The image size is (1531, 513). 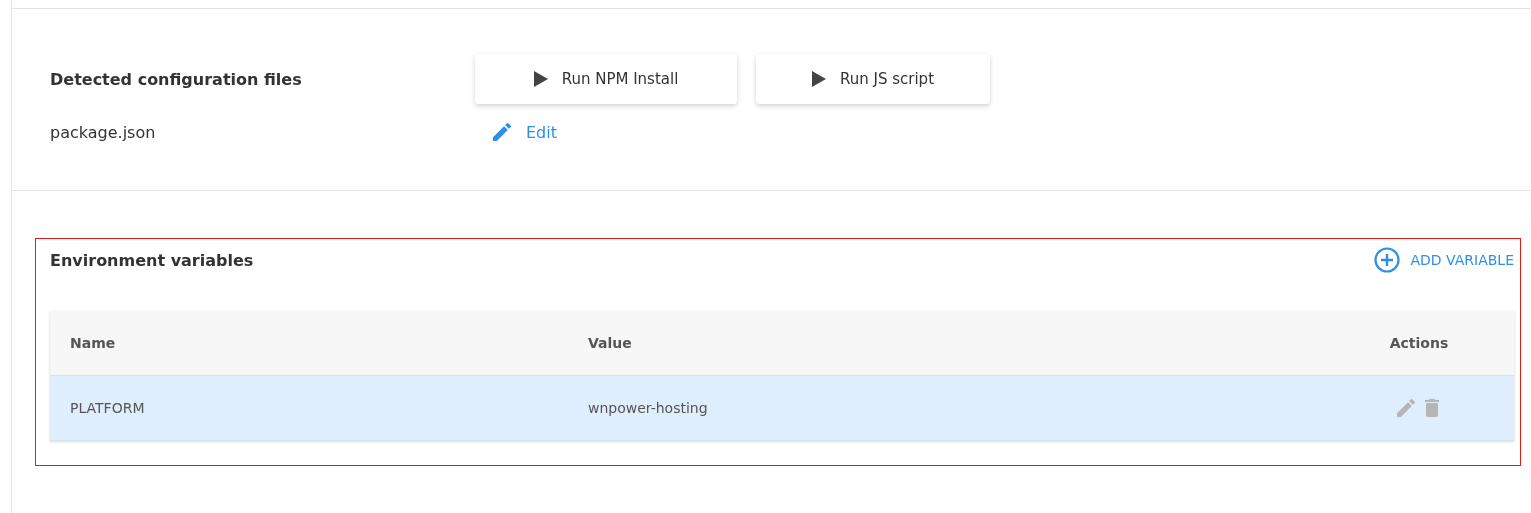 What do you see at coordinates (103, 132) in the screenshot?
I see `file-name: package.json` at bounding box center [103, 132].